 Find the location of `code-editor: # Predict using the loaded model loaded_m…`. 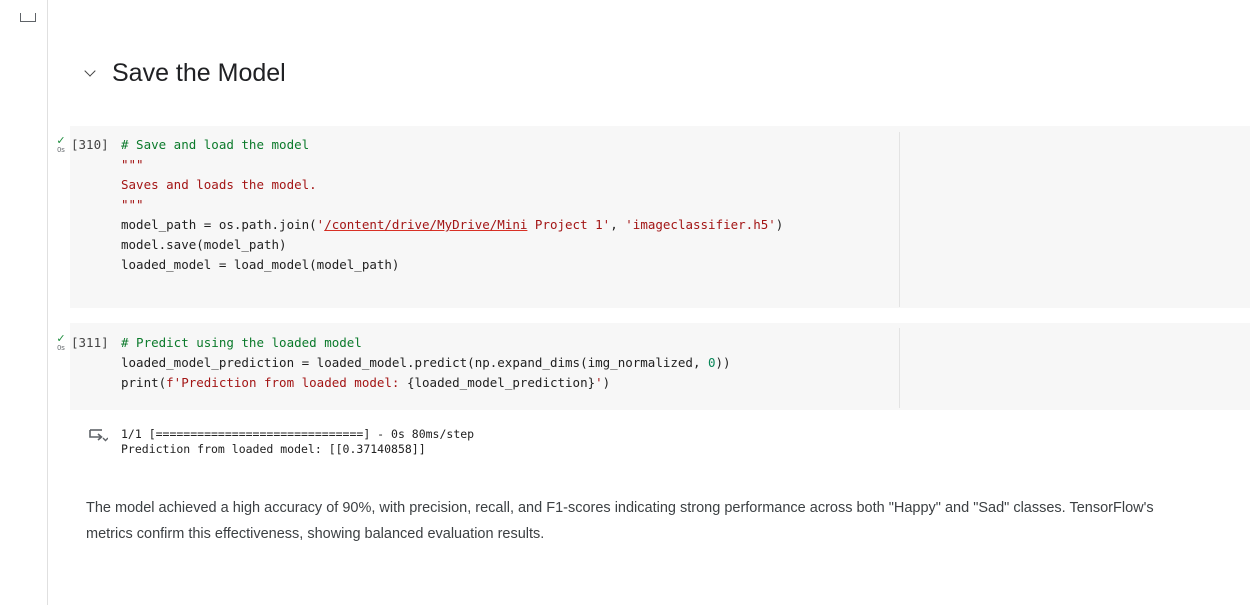

code-editor: # Predict using the loaded model loaded_m… is located at coordinates (426, 363).